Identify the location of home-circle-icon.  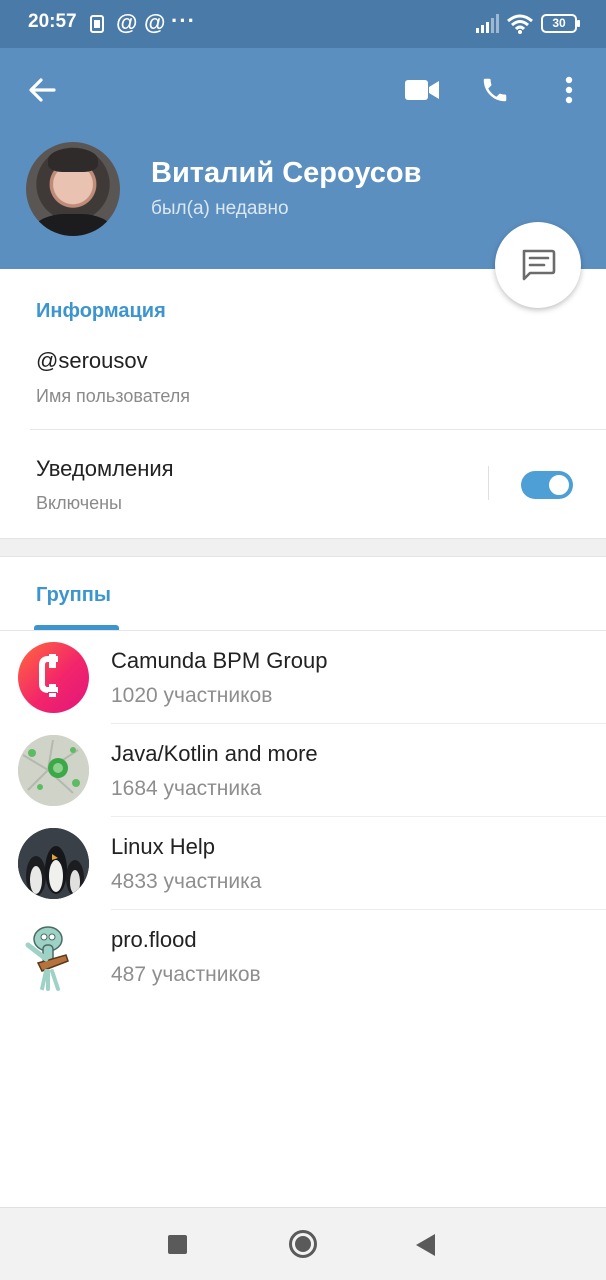
(303, 1244).